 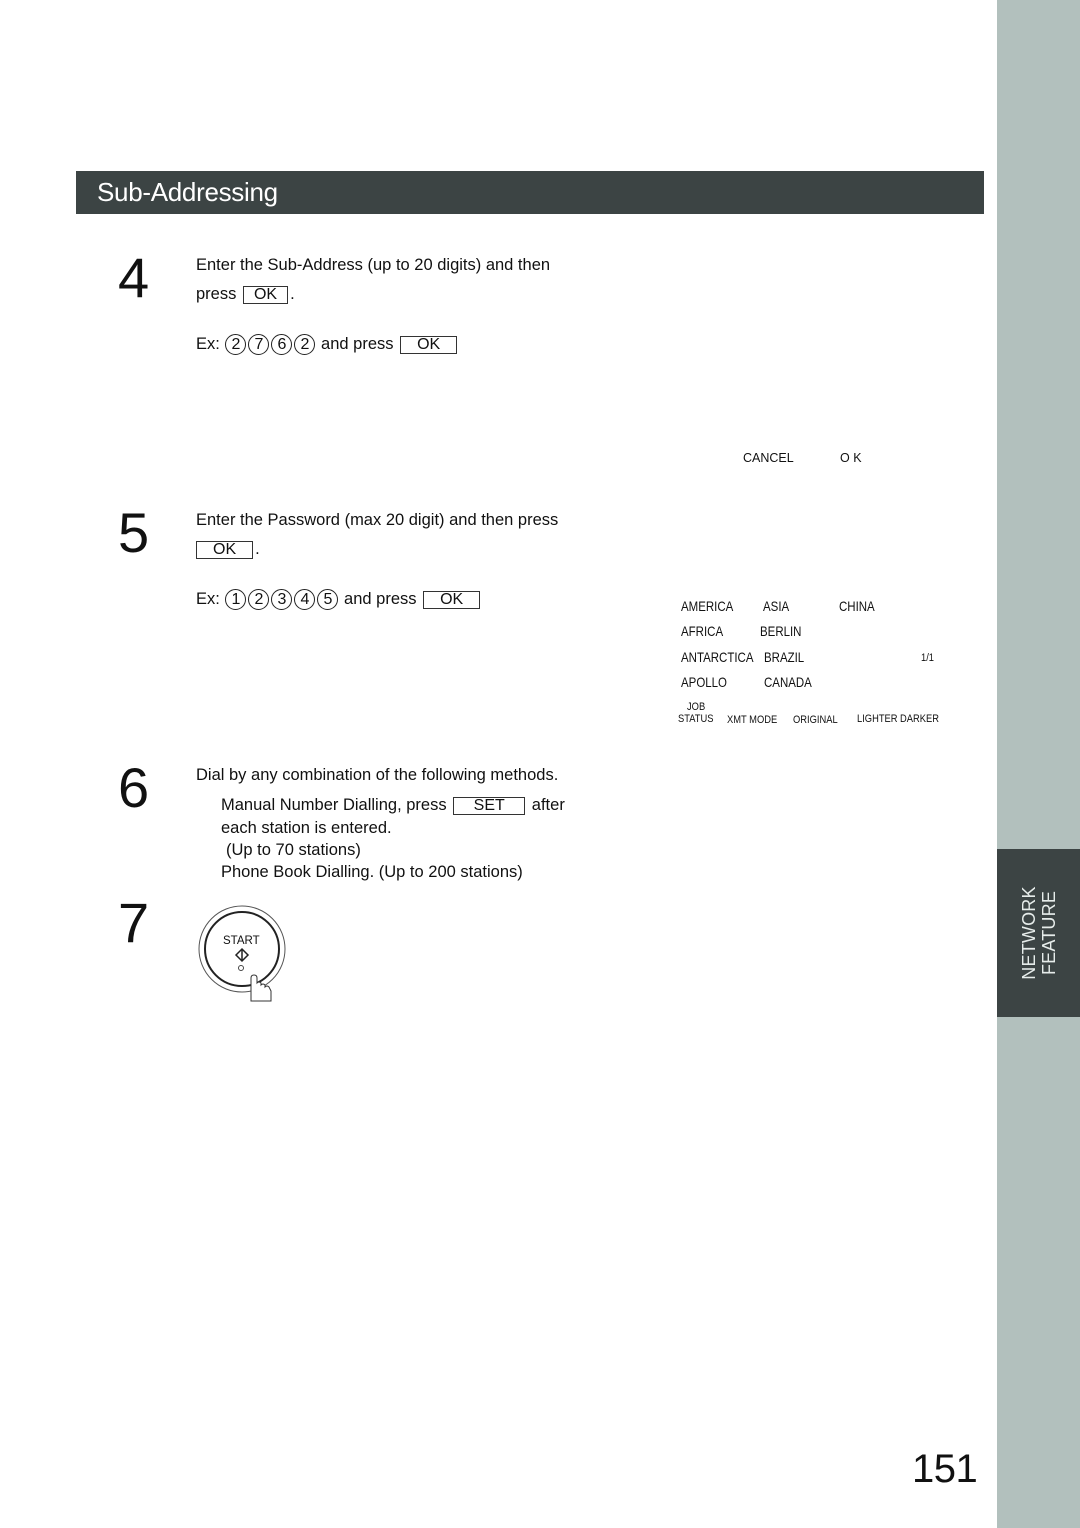 I want to click on lcd-page-indicator: 1/1, so click(x=928, y=658).